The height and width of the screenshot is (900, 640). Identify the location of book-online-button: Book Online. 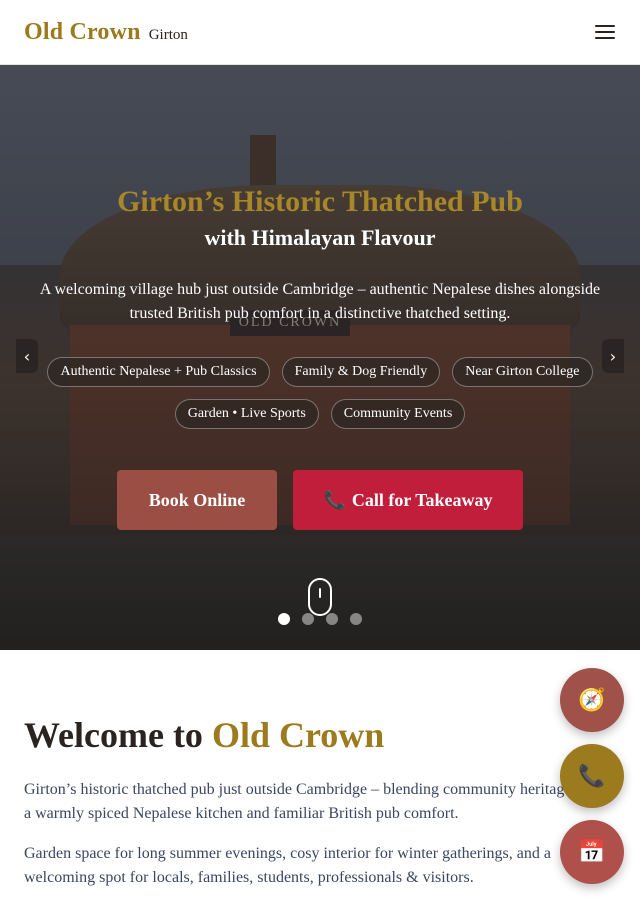
(197, 500).